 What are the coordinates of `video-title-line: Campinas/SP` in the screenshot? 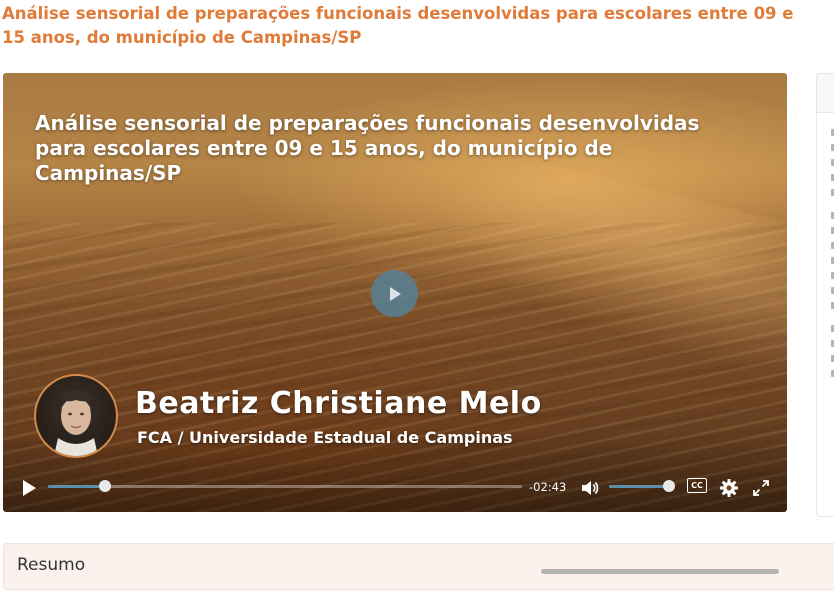 It's located at (108, 173).